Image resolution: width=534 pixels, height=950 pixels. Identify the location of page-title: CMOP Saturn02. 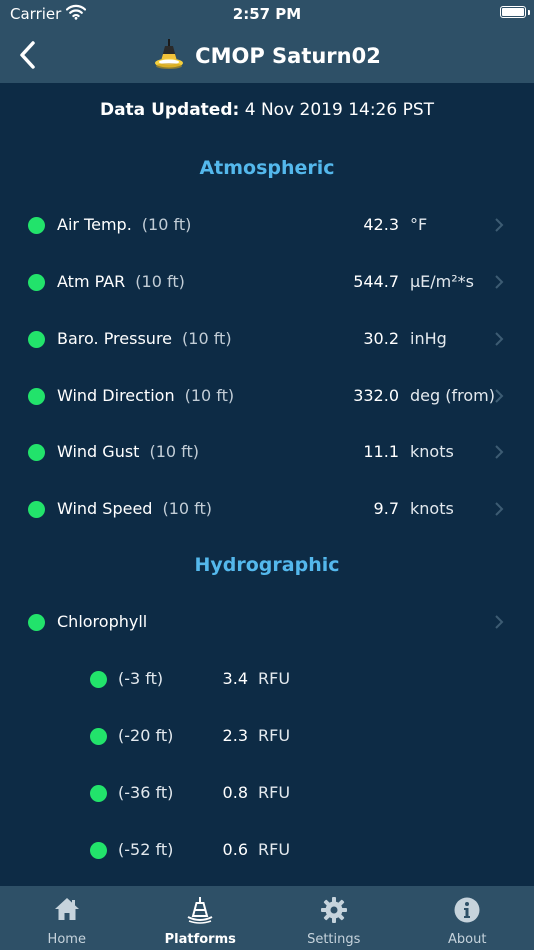
(288, 55).